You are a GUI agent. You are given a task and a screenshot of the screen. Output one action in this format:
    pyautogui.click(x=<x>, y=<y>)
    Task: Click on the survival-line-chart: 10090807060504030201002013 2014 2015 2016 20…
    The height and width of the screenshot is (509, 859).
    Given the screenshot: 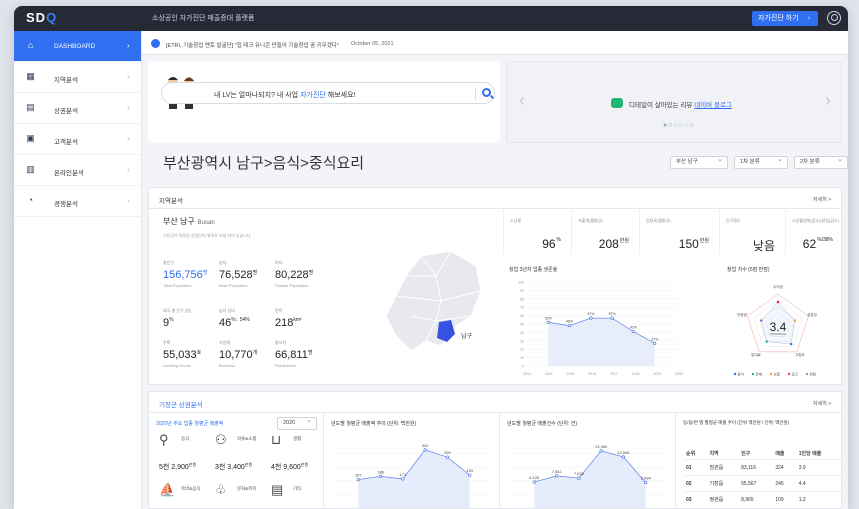 What is the action you would take?
    pyautogui.click(x=600, y=329)
    